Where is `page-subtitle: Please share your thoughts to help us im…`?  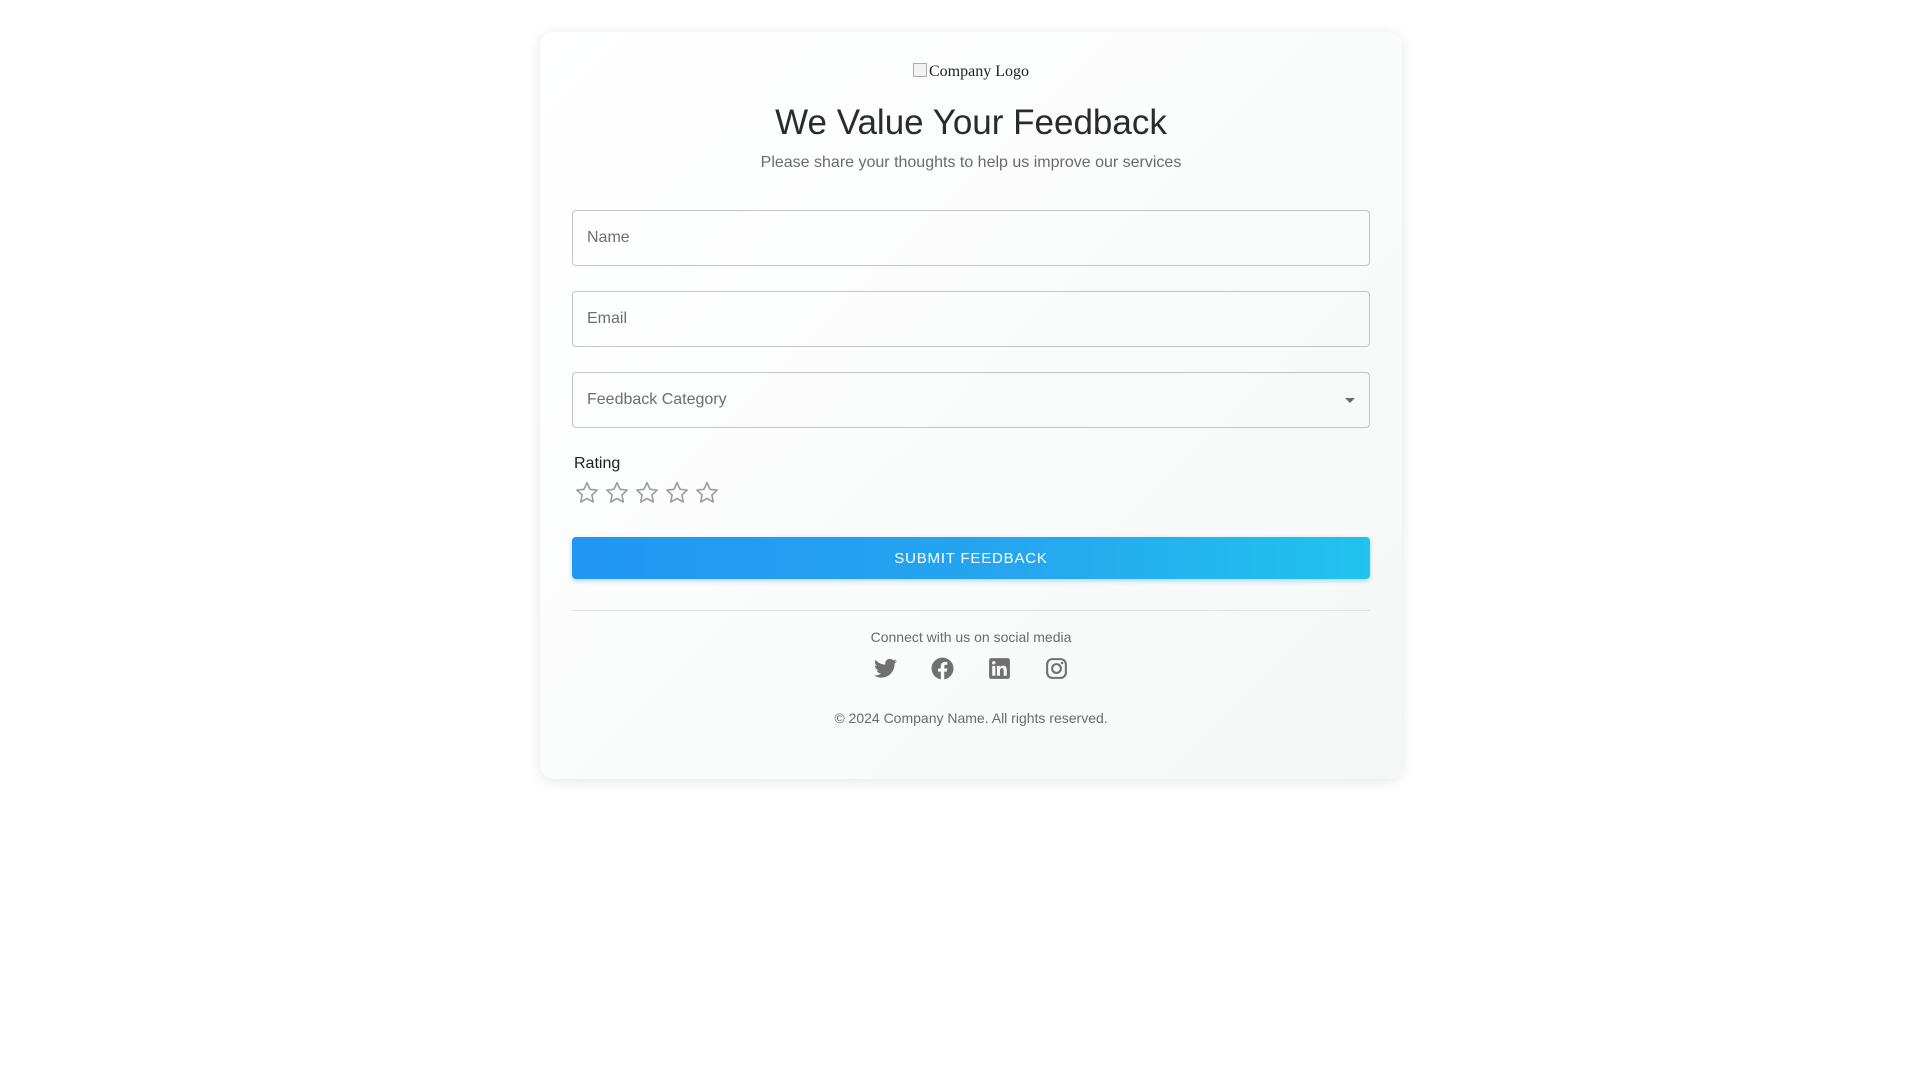 page-subtitle: Please share your thoughts to help us im… is located at coordinates (971, 162).